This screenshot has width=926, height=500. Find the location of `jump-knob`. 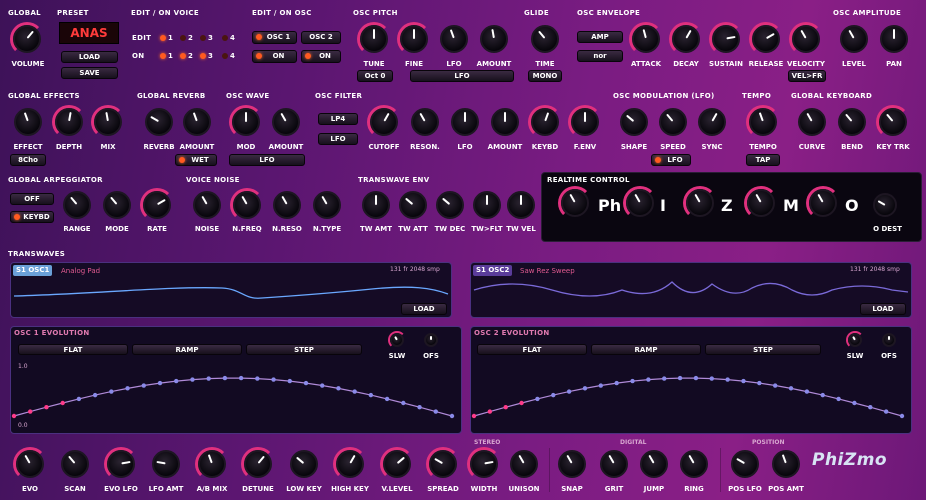

jump-knob is located at coordinates (654, 464).